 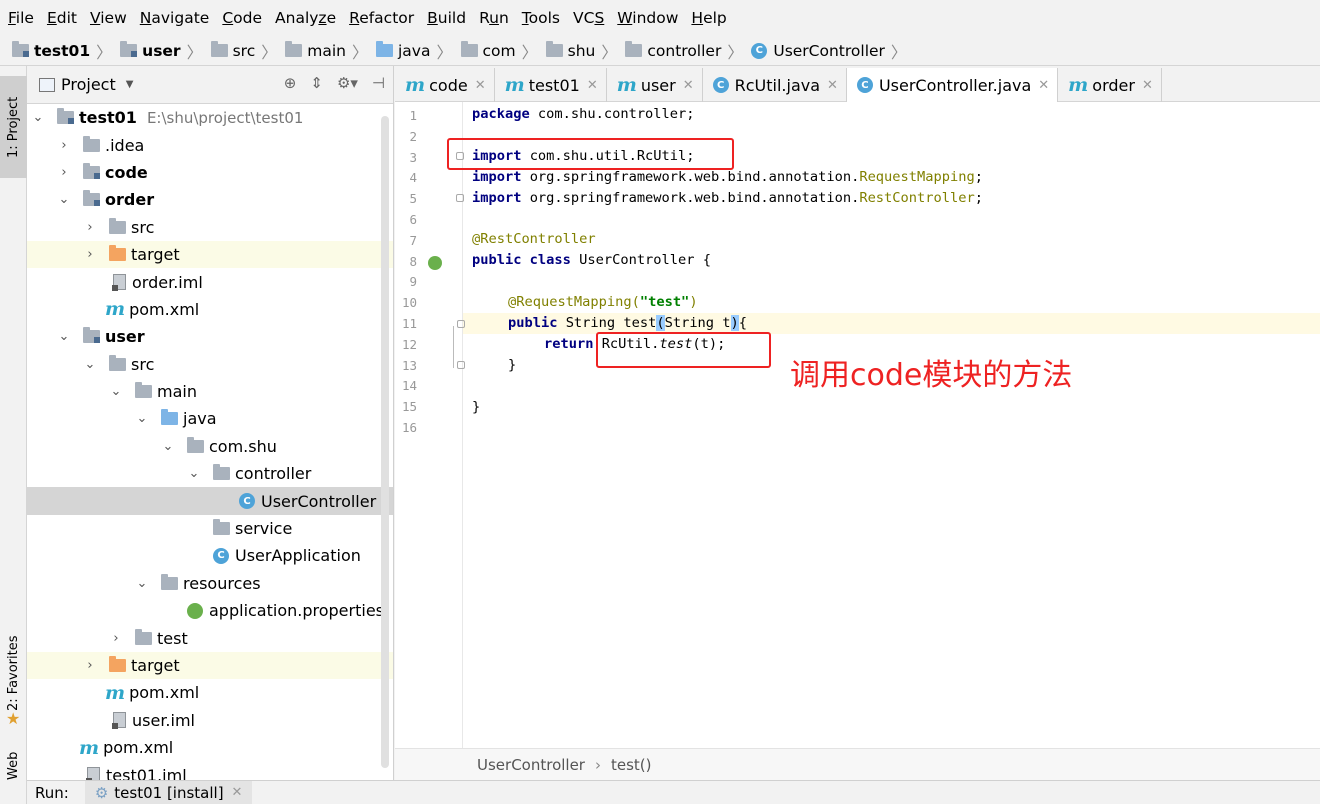 I want to click on menu-item-tools: Tools, so click(x=541, y=18).